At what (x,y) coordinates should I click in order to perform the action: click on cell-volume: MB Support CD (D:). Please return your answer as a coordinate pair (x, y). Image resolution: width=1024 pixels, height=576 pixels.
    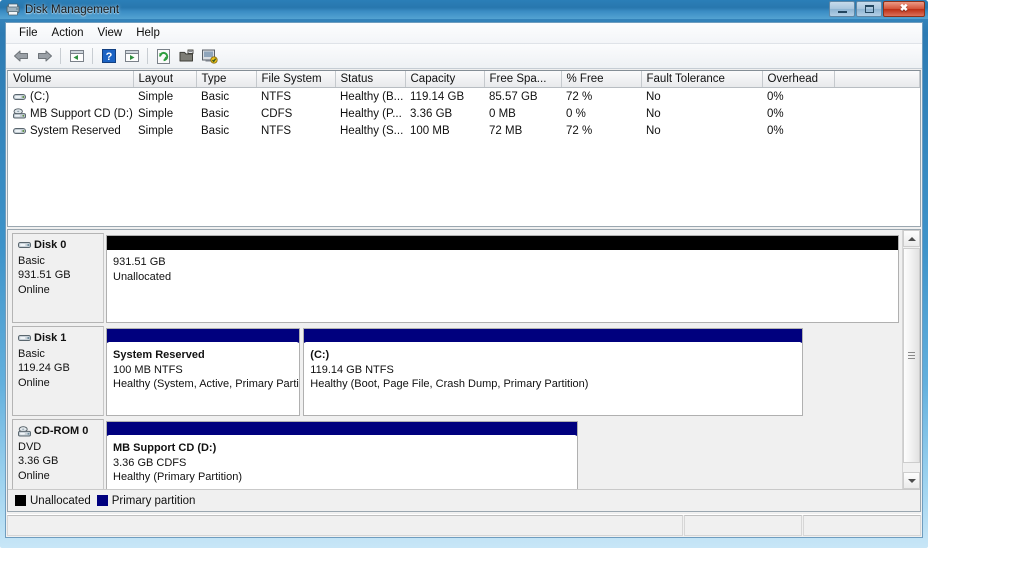
    Looking at the image, I should click on (70, 113).